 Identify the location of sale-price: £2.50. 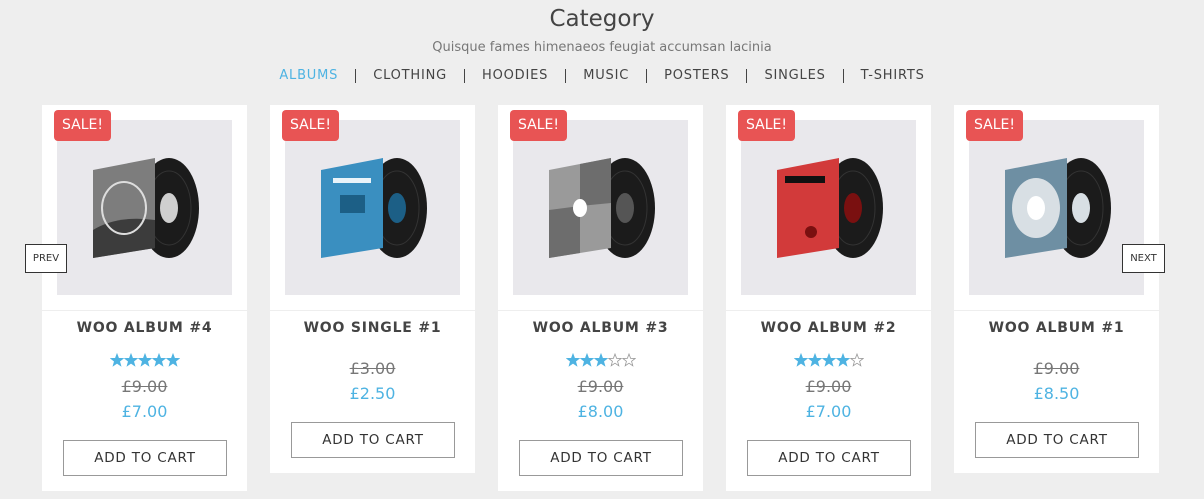
(372, 393).